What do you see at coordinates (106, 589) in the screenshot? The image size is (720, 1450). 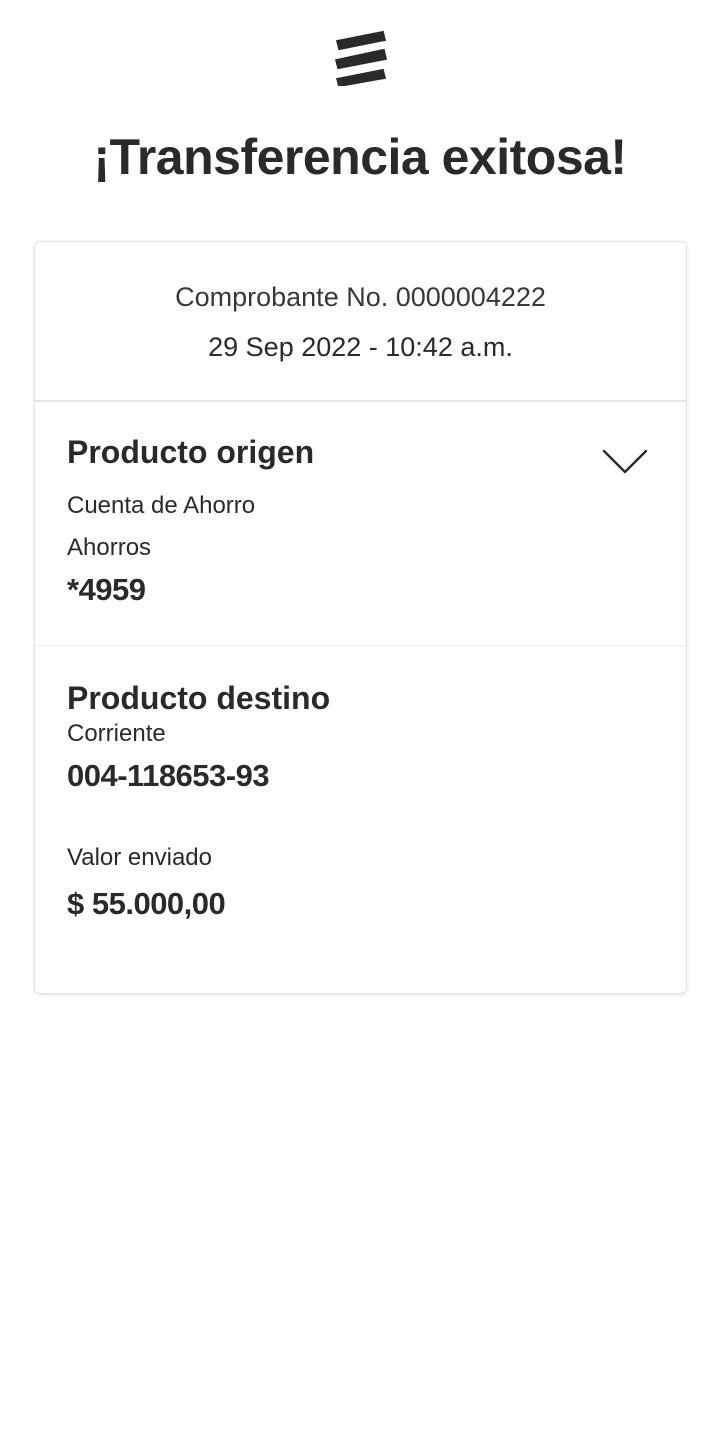 I see `origin-account-number: *4959` at bounding box center [106, 589].